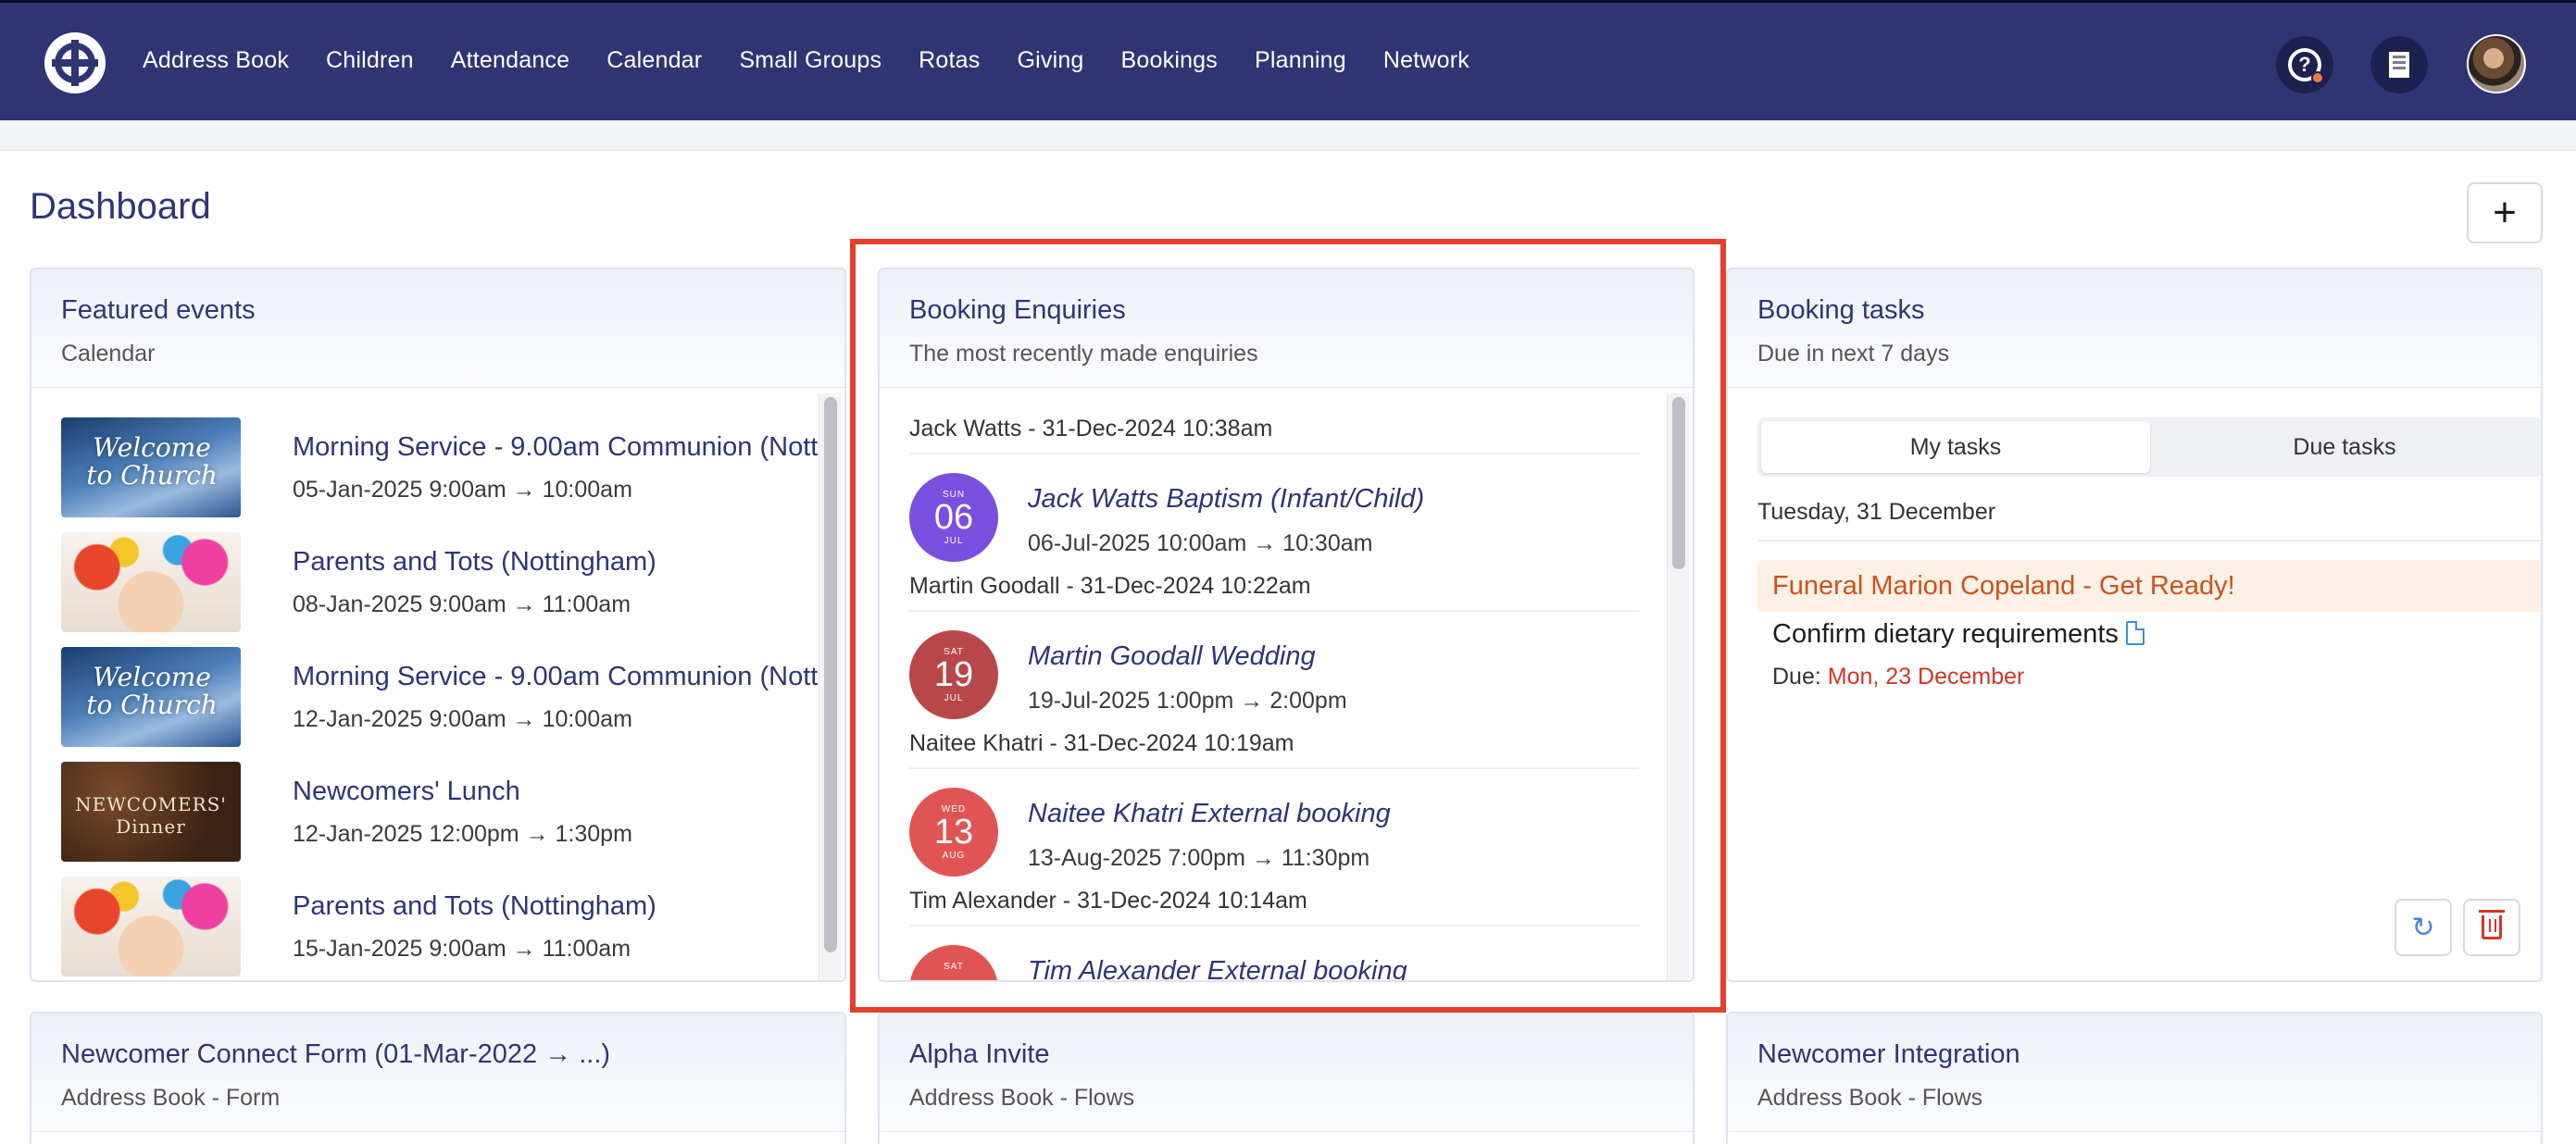  Describe the element at coordinates (1050, 60) in the screenshot. I see `nav-giving: Giving` at that location.